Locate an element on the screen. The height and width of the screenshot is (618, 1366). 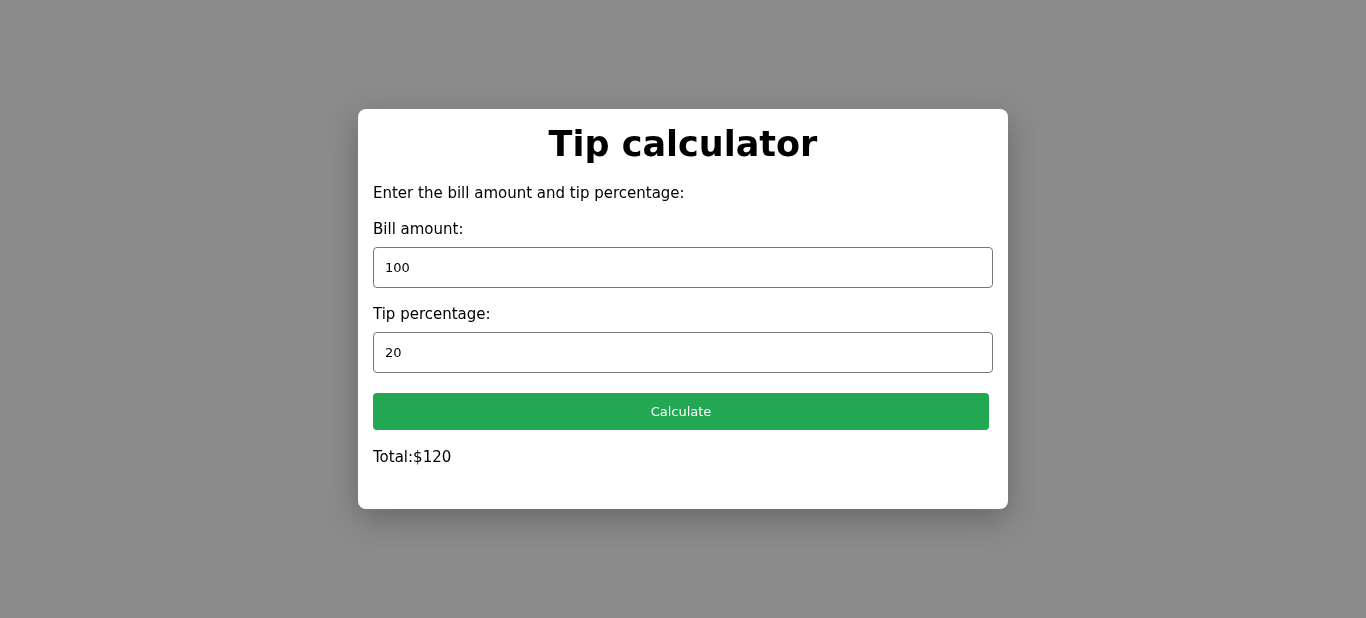
field-label: Bill amount: is located at coordinates (418, 229).